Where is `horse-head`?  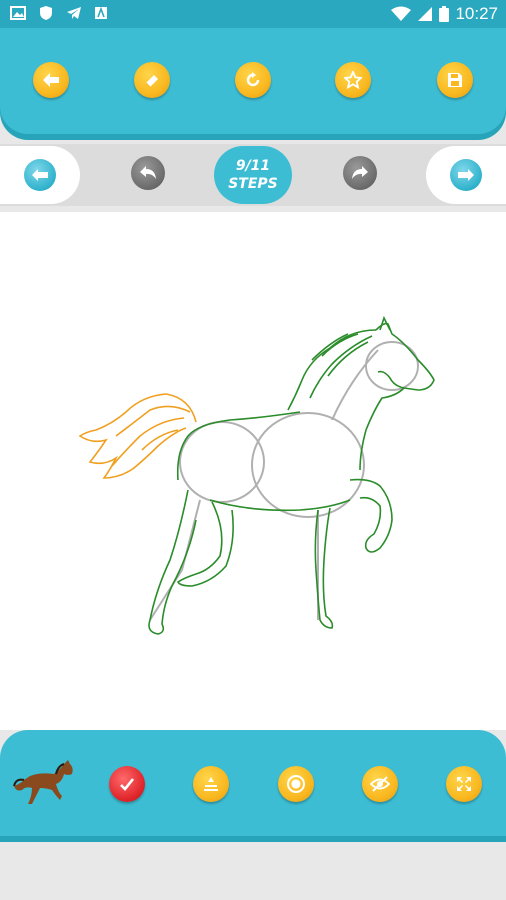 horse-head is located at coordinates (405, 356).